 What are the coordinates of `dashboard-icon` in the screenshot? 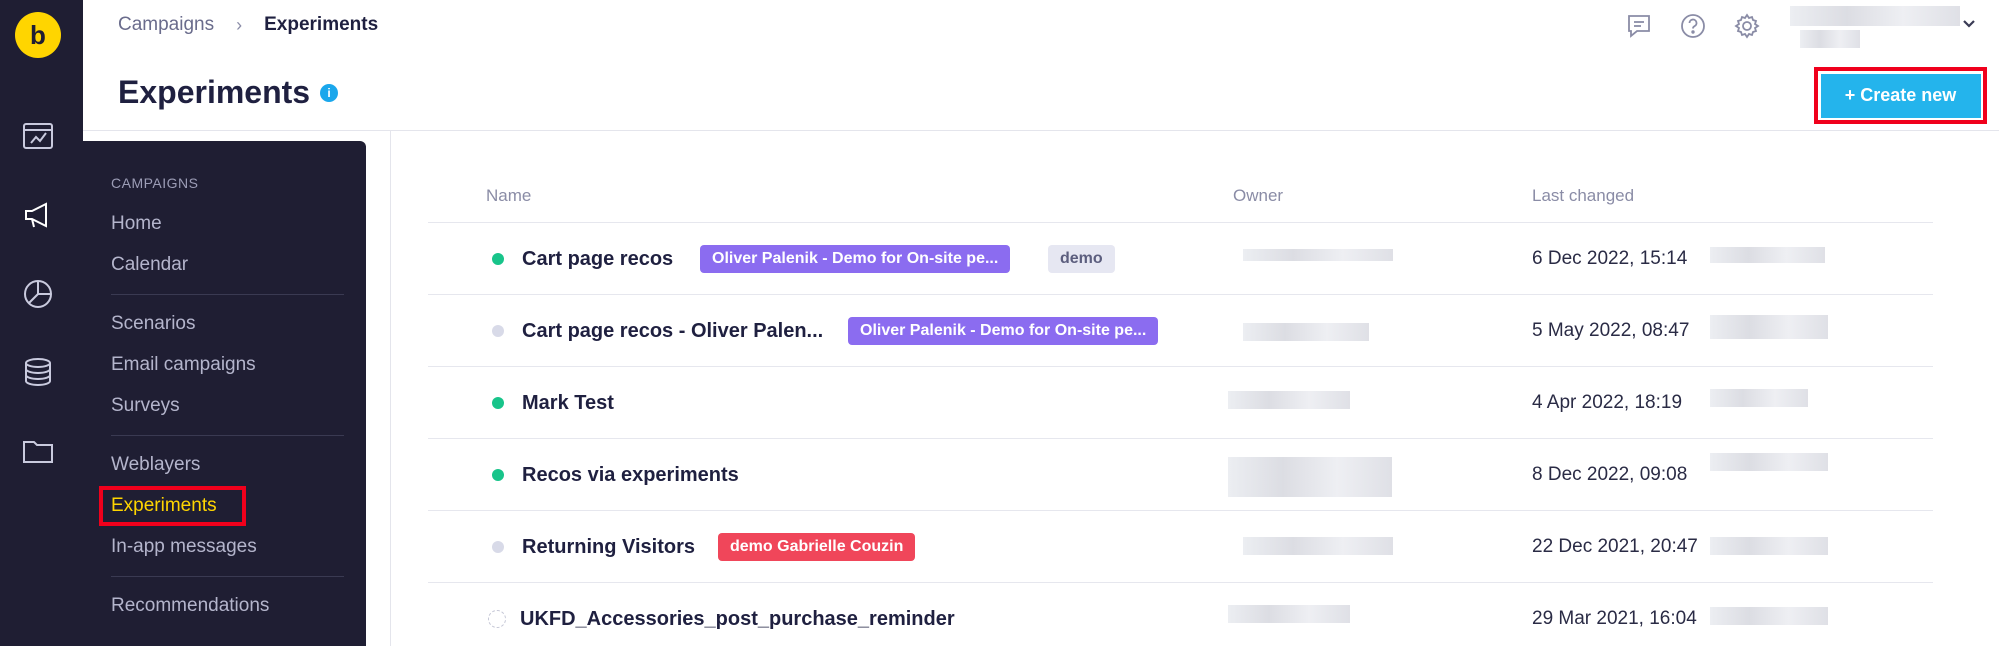 It's located at (38, 136).